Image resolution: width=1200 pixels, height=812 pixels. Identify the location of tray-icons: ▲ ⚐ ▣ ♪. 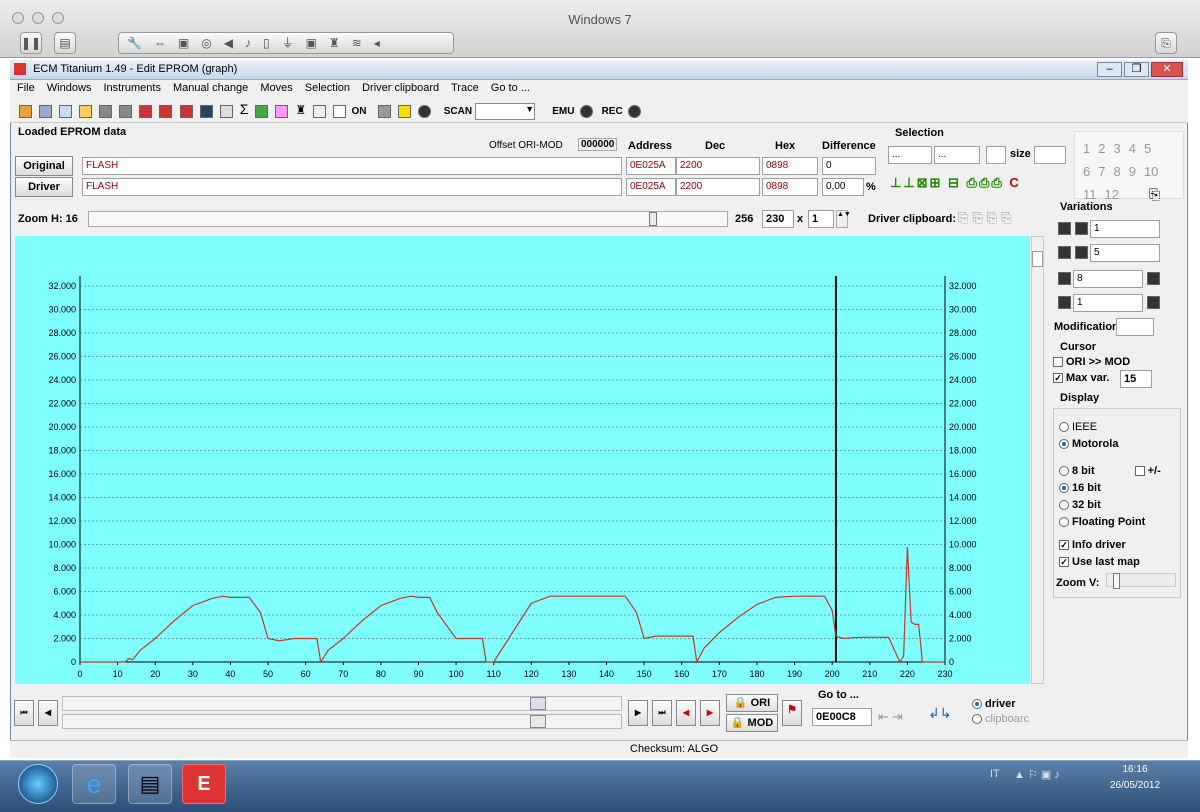
(1037, 774).